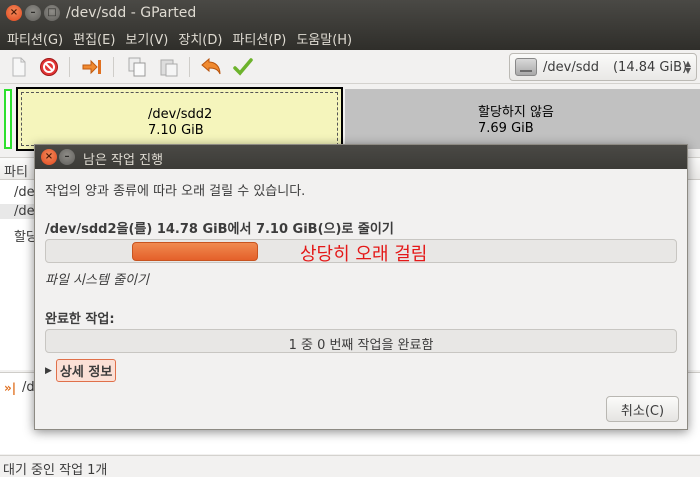 The image size is (700, 477). What do you see at coordinates (650, 67) in the screenshot?
I see `device-size: (14.84 GiB)` at bounding box center [650, 67].